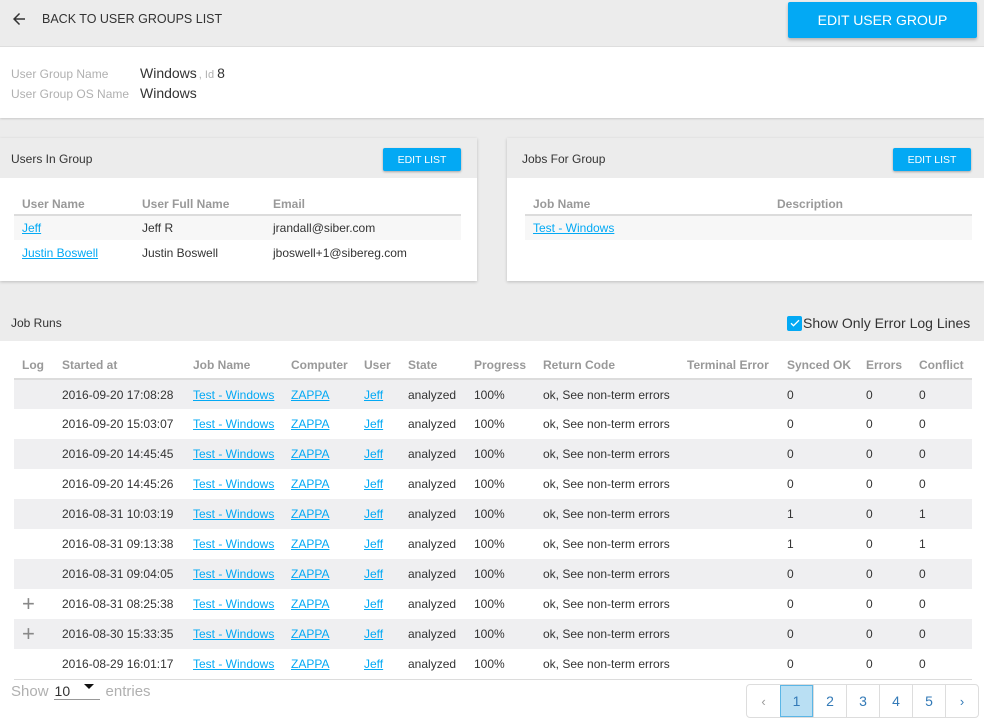 This screenshot has height=725, width=984. Describe the element at coordinates (119, 514) in the screenshot. I see `started-at: 2016-08-31 10:03:19` at that location.